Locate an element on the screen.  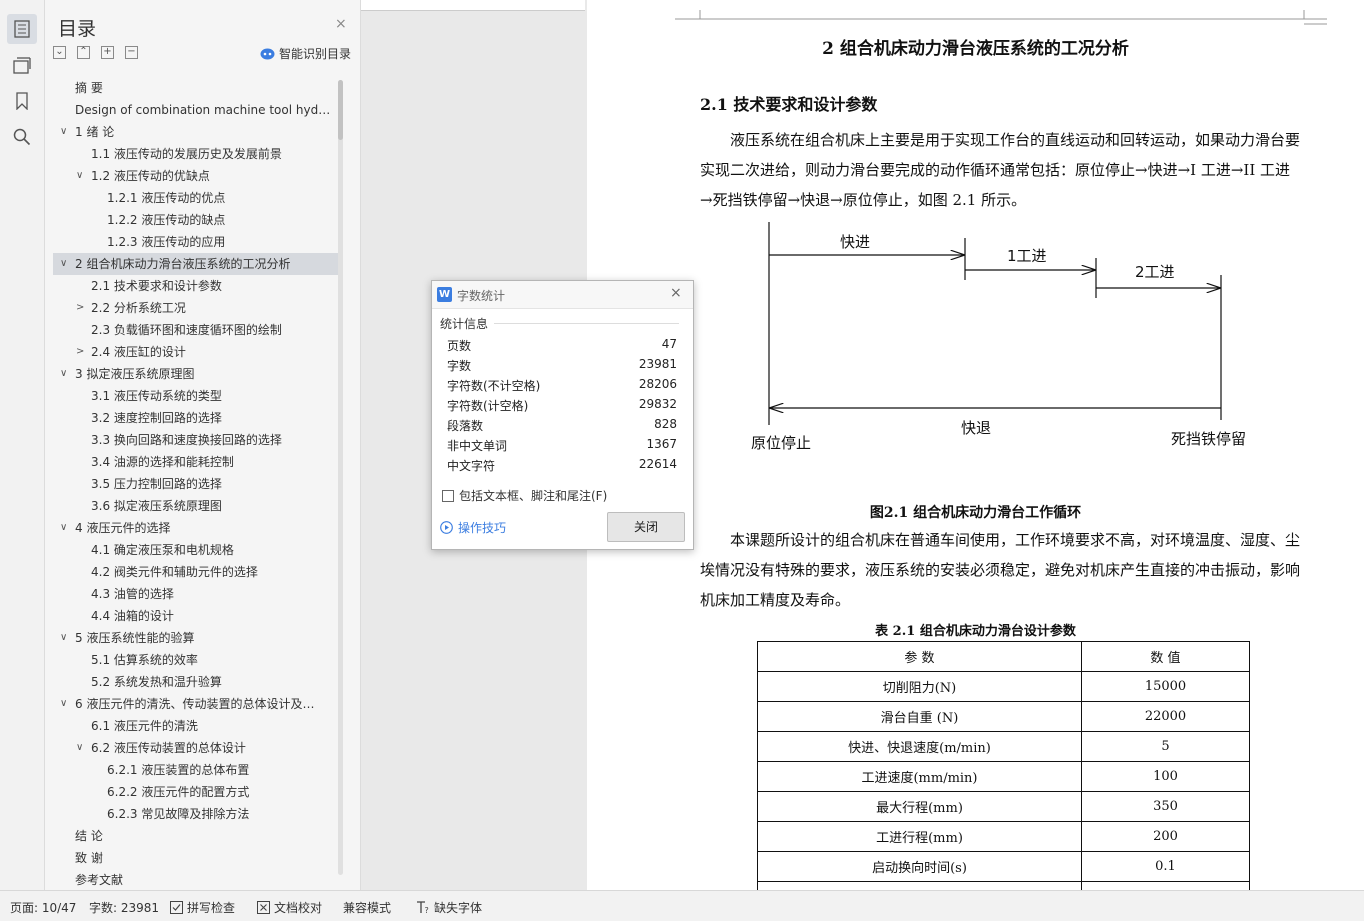
toc-item: 3.6 拟定液压系统原理图 is located at coordinates (195, 506).